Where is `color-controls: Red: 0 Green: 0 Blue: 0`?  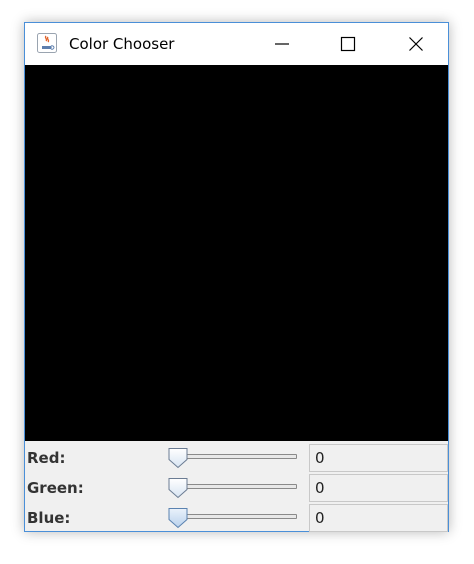 color-controls: Red: 0 Green: 0 Blue: 0 is located at coordinates (236, 488).